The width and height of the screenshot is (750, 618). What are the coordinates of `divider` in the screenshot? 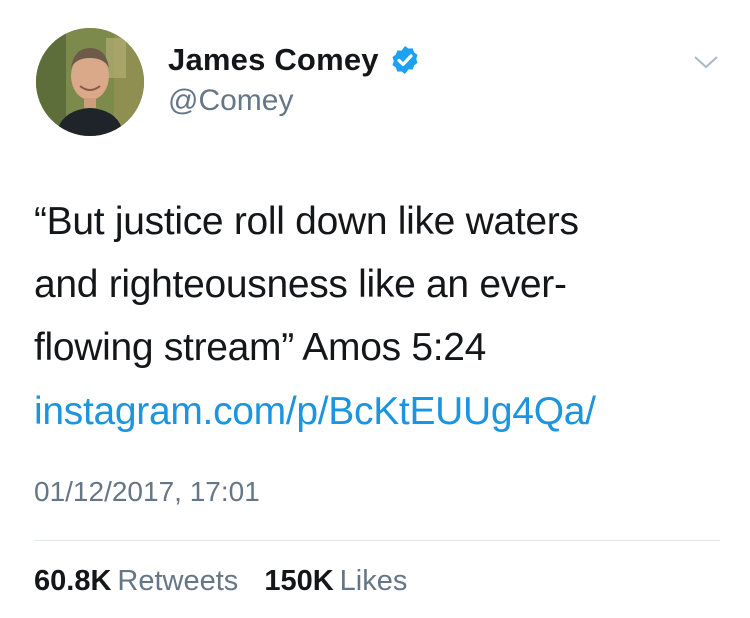 It's located at (377, 540).